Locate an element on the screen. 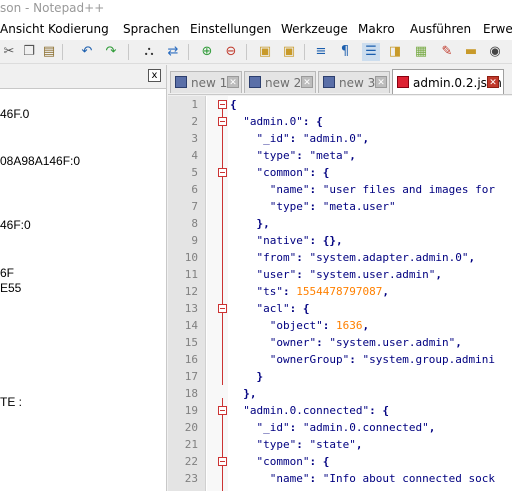  zoom-out-icon: ⊖ is located at coordinates (231, 52).